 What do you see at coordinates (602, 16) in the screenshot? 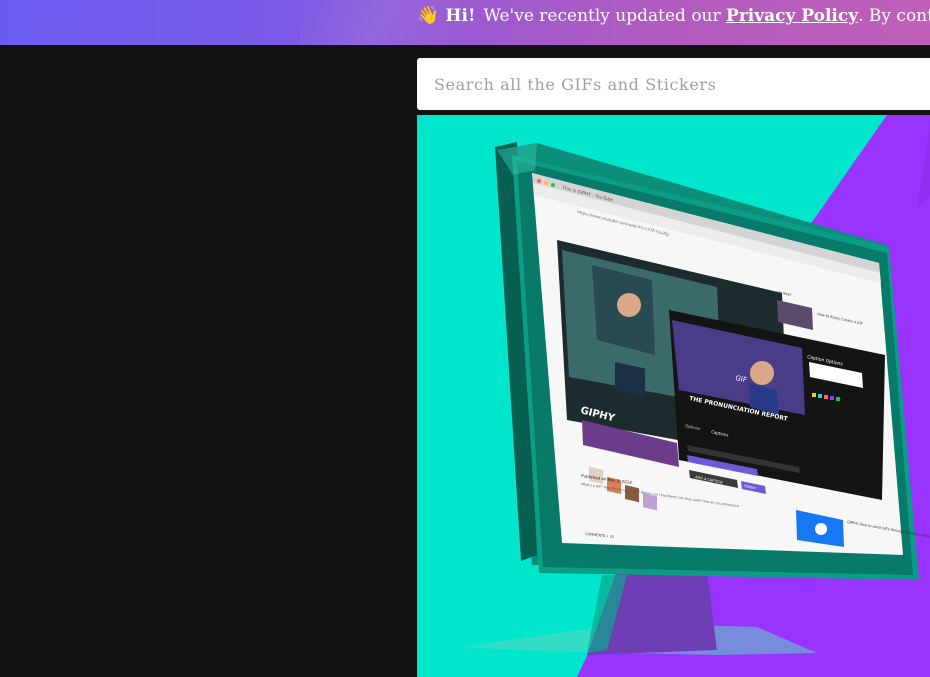
I see `banner-text: We've recently updated our` at bounding box center [602, 16].